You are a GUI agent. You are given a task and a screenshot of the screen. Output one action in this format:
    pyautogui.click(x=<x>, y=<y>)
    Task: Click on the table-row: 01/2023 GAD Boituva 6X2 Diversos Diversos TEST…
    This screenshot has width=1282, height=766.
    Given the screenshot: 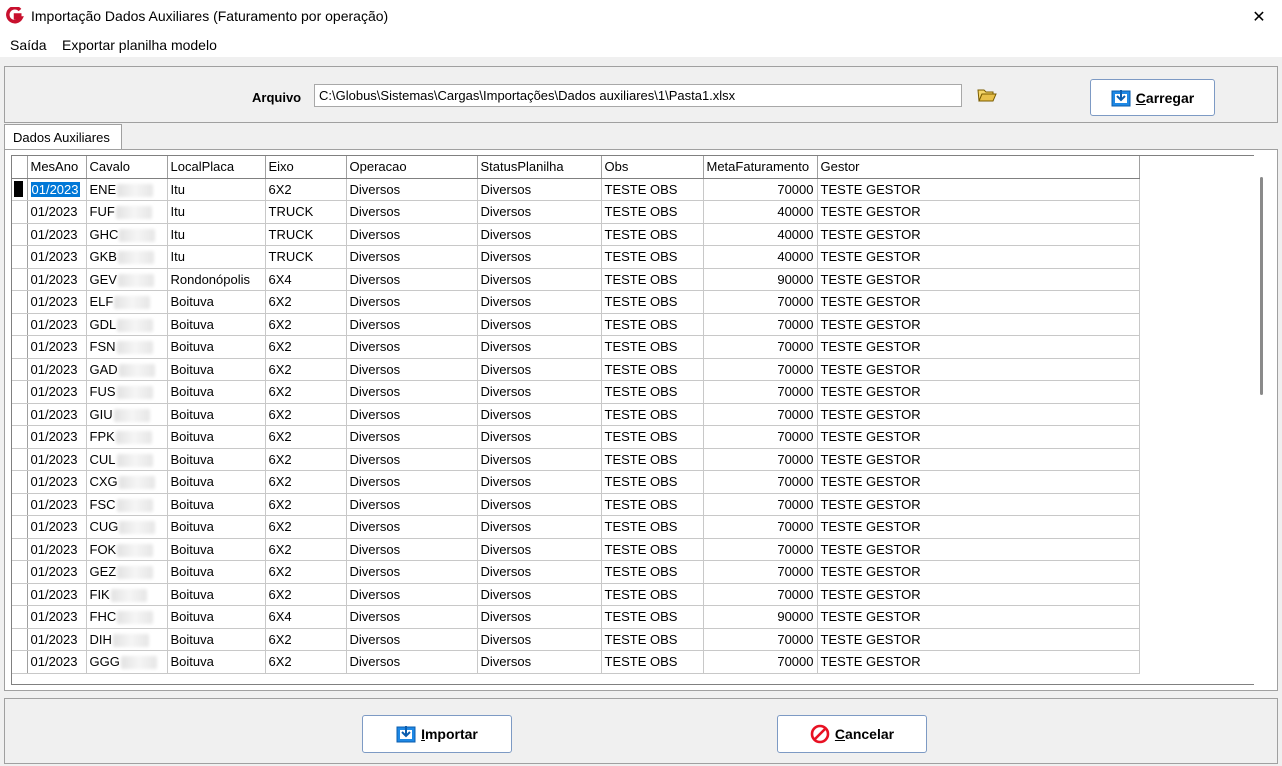 What is the action you would take?
    pyautogui.click(x=576, y=369)
    